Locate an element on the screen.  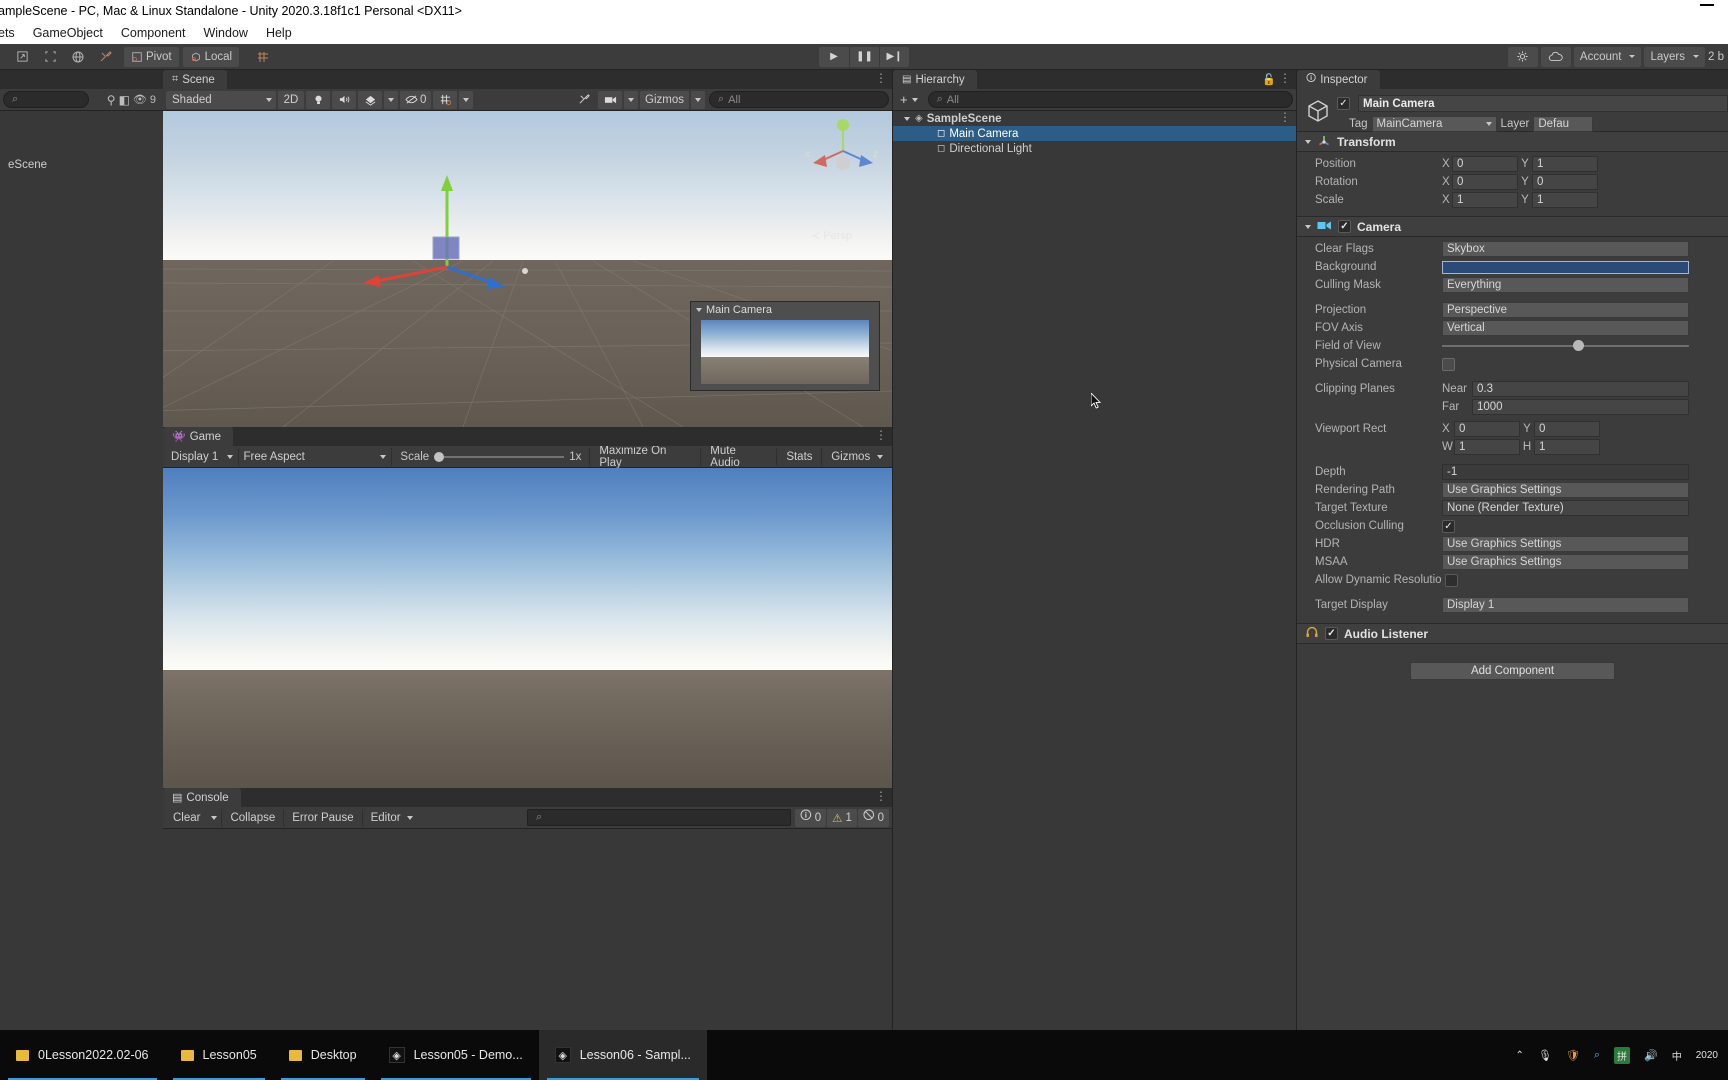
scene-camera-dropdown is located at coordinates (631, 99).